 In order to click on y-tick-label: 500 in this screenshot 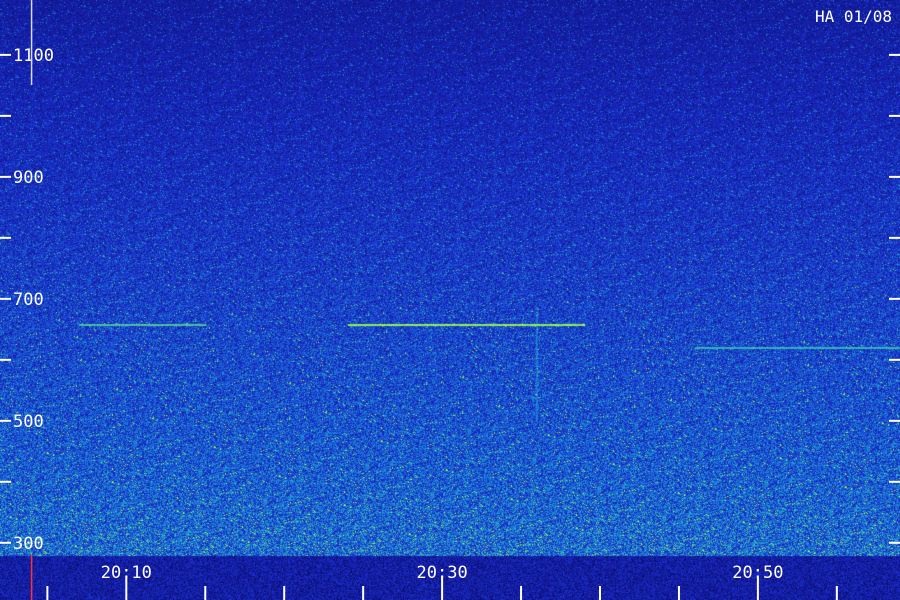, I will do `click(28, 422)`.